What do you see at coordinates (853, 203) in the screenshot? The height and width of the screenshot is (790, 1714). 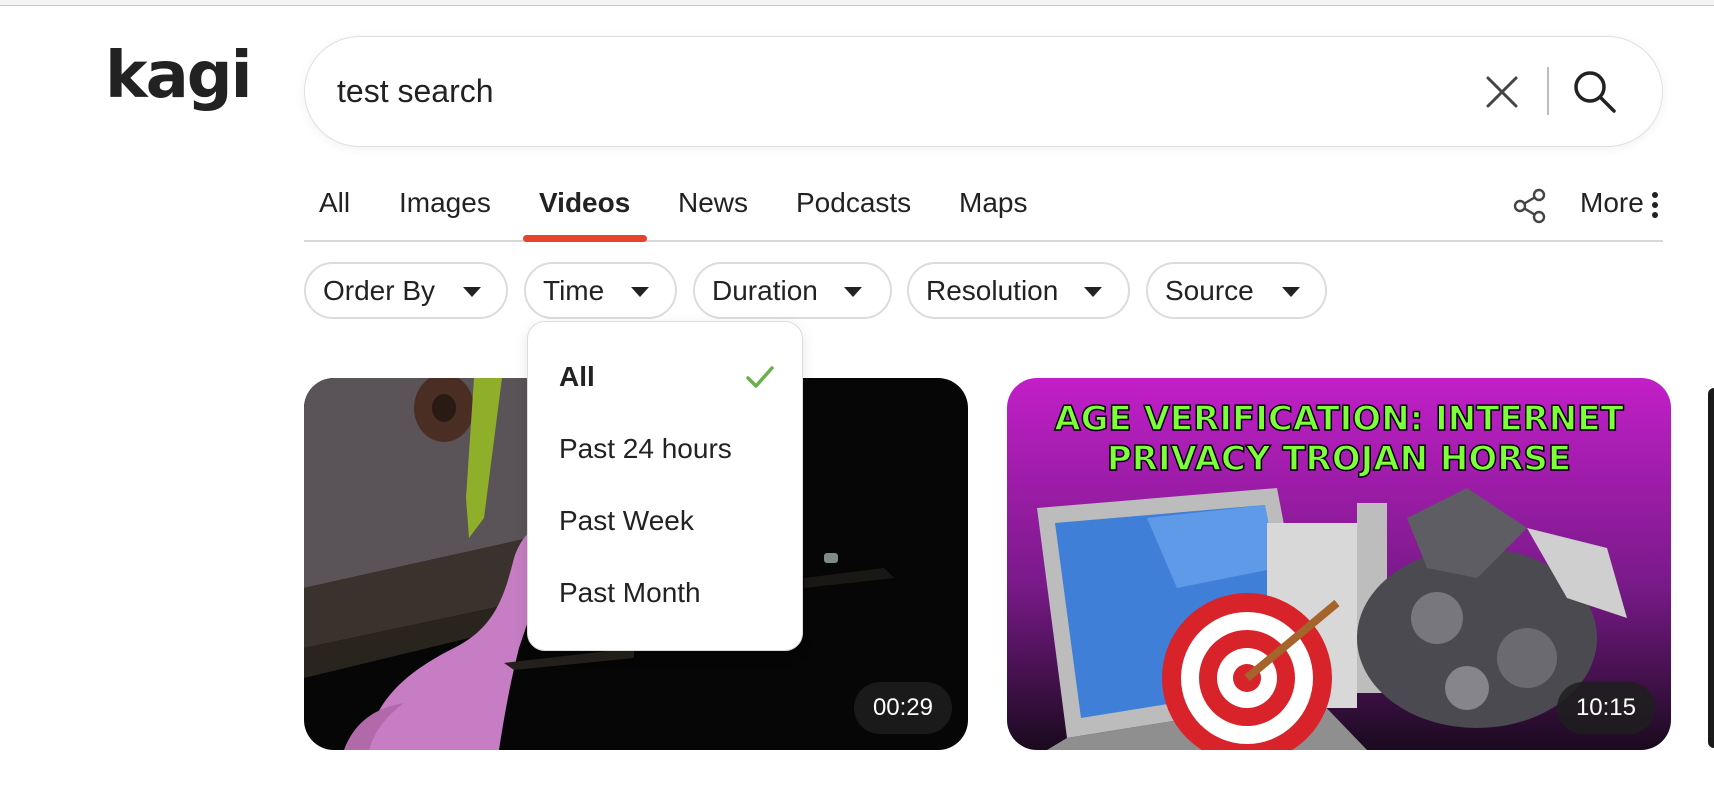 I see `tab-podcasts: Podcasts` at bounding box center [853, 203].